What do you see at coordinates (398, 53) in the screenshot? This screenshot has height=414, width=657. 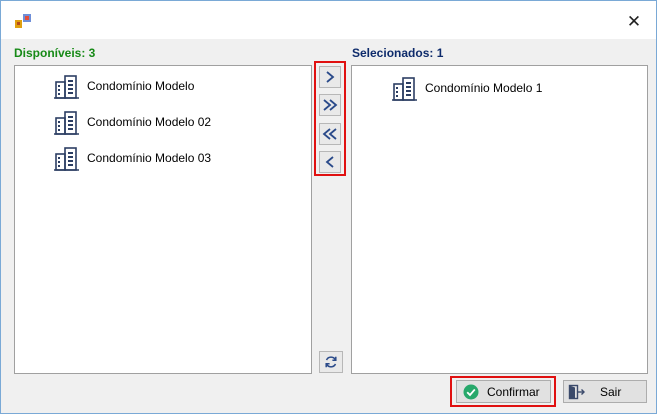 I see `selected-header: Selecionados: 1` at bounding box center [398, 53].